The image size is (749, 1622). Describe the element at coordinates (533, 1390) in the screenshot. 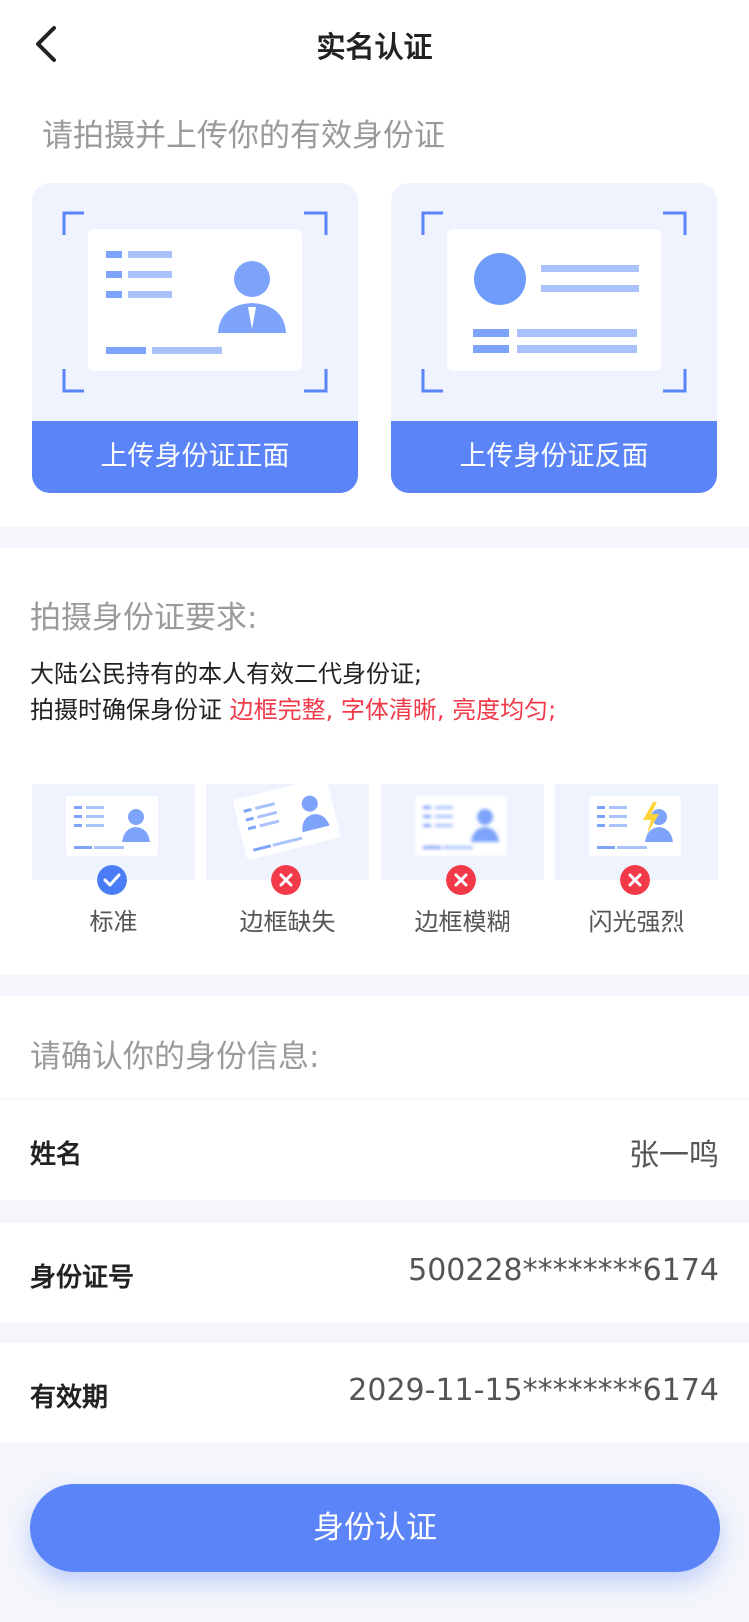

I see `expiry-value: 2029-11-15********6174` at that location.